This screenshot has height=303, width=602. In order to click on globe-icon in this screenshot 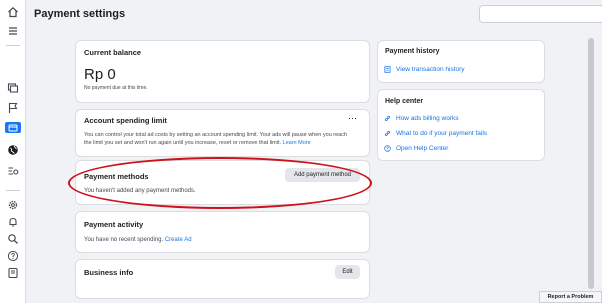, I will do `click(13, 150)`.